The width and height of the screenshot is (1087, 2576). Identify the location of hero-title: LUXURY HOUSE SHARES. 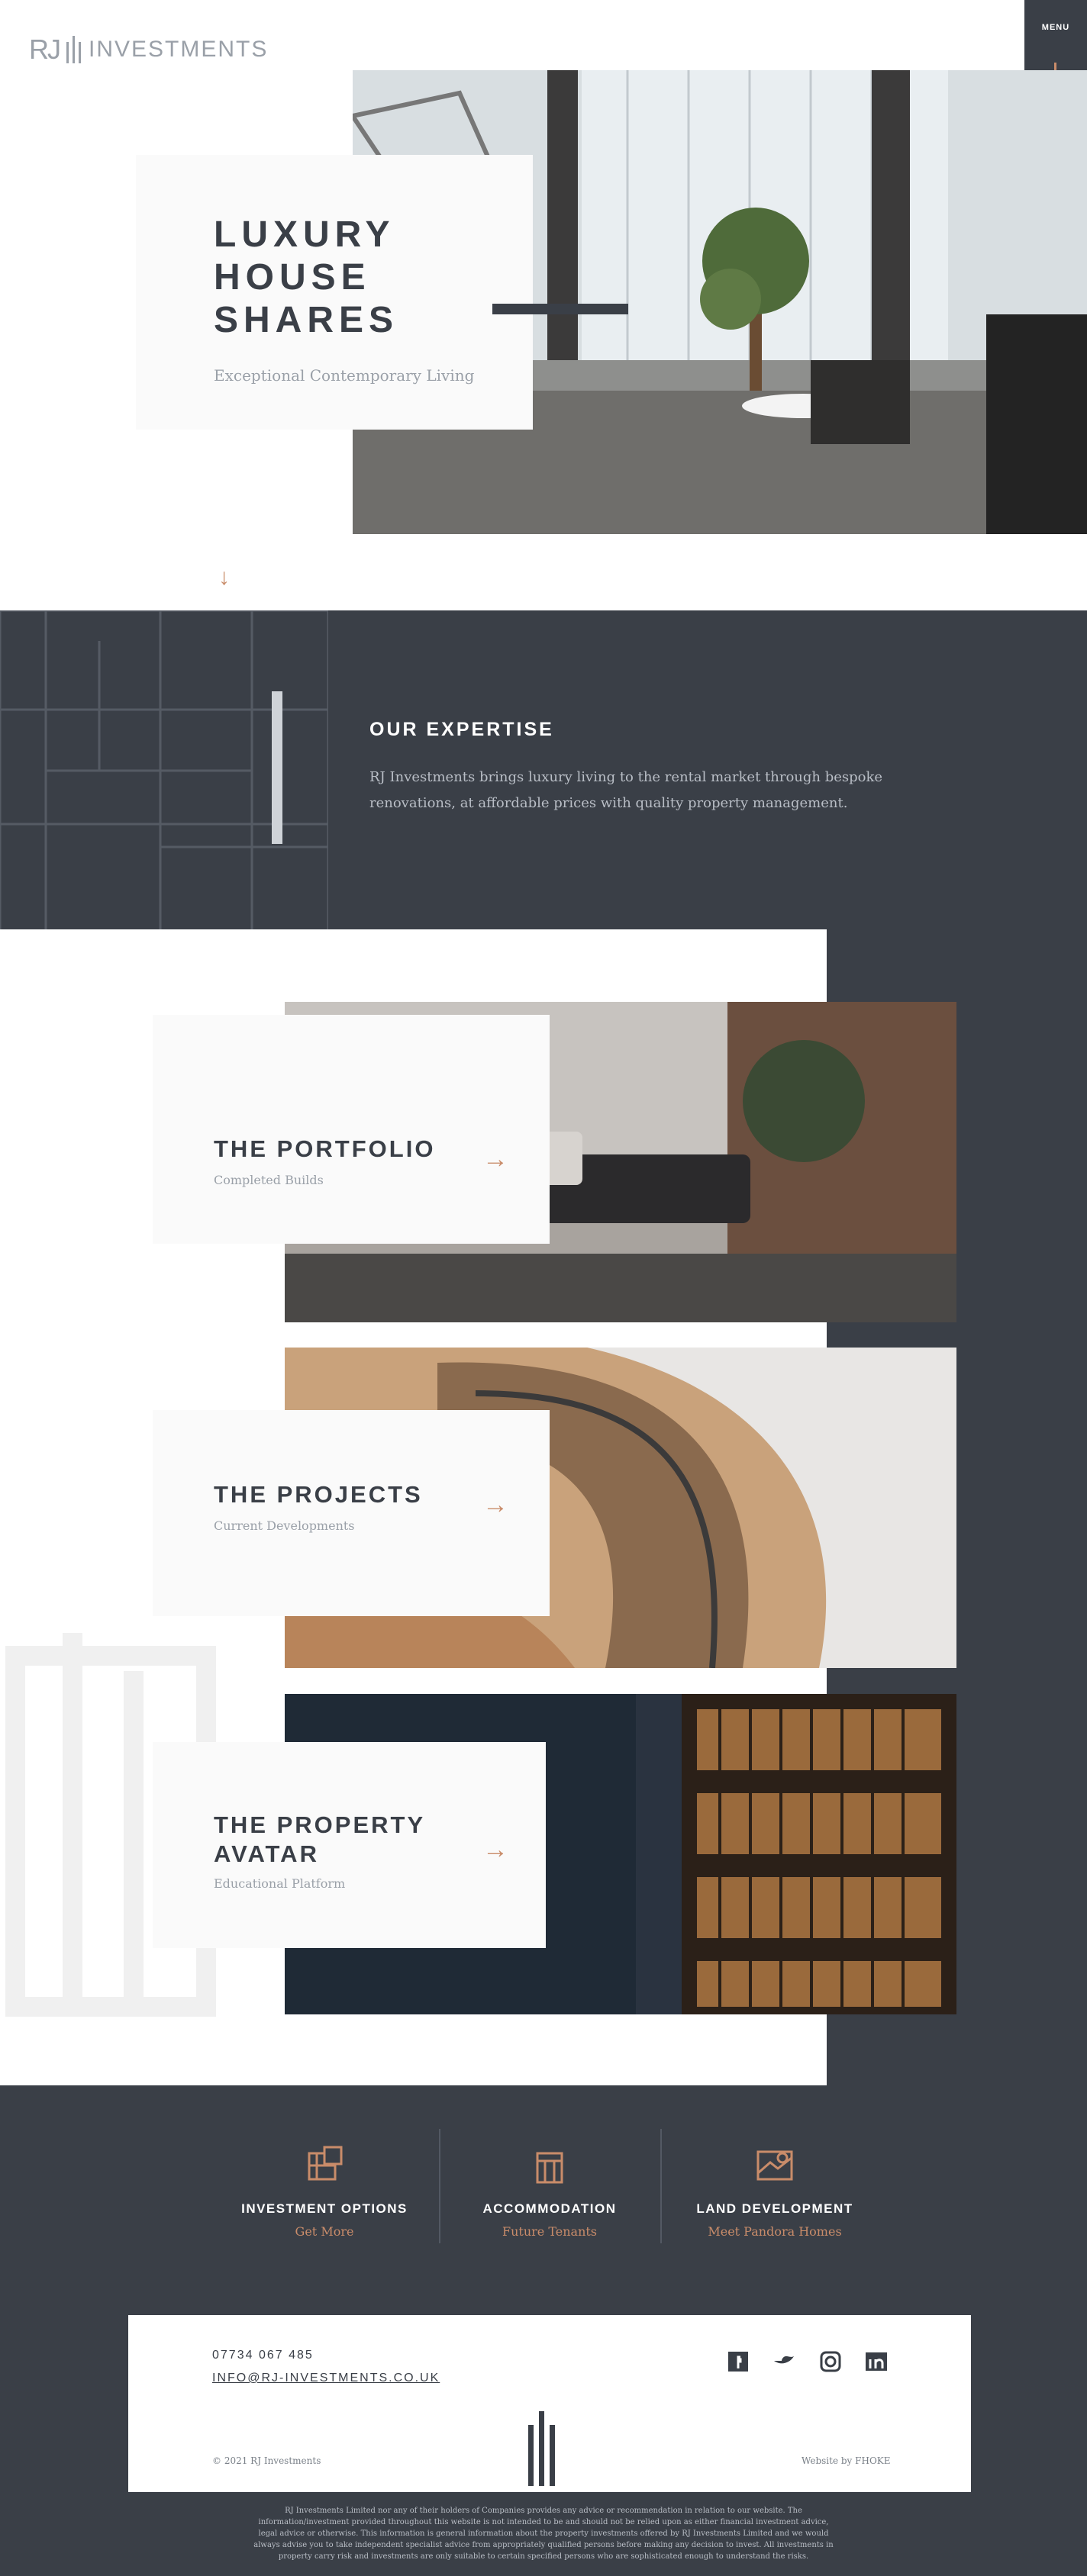
(374, 278).